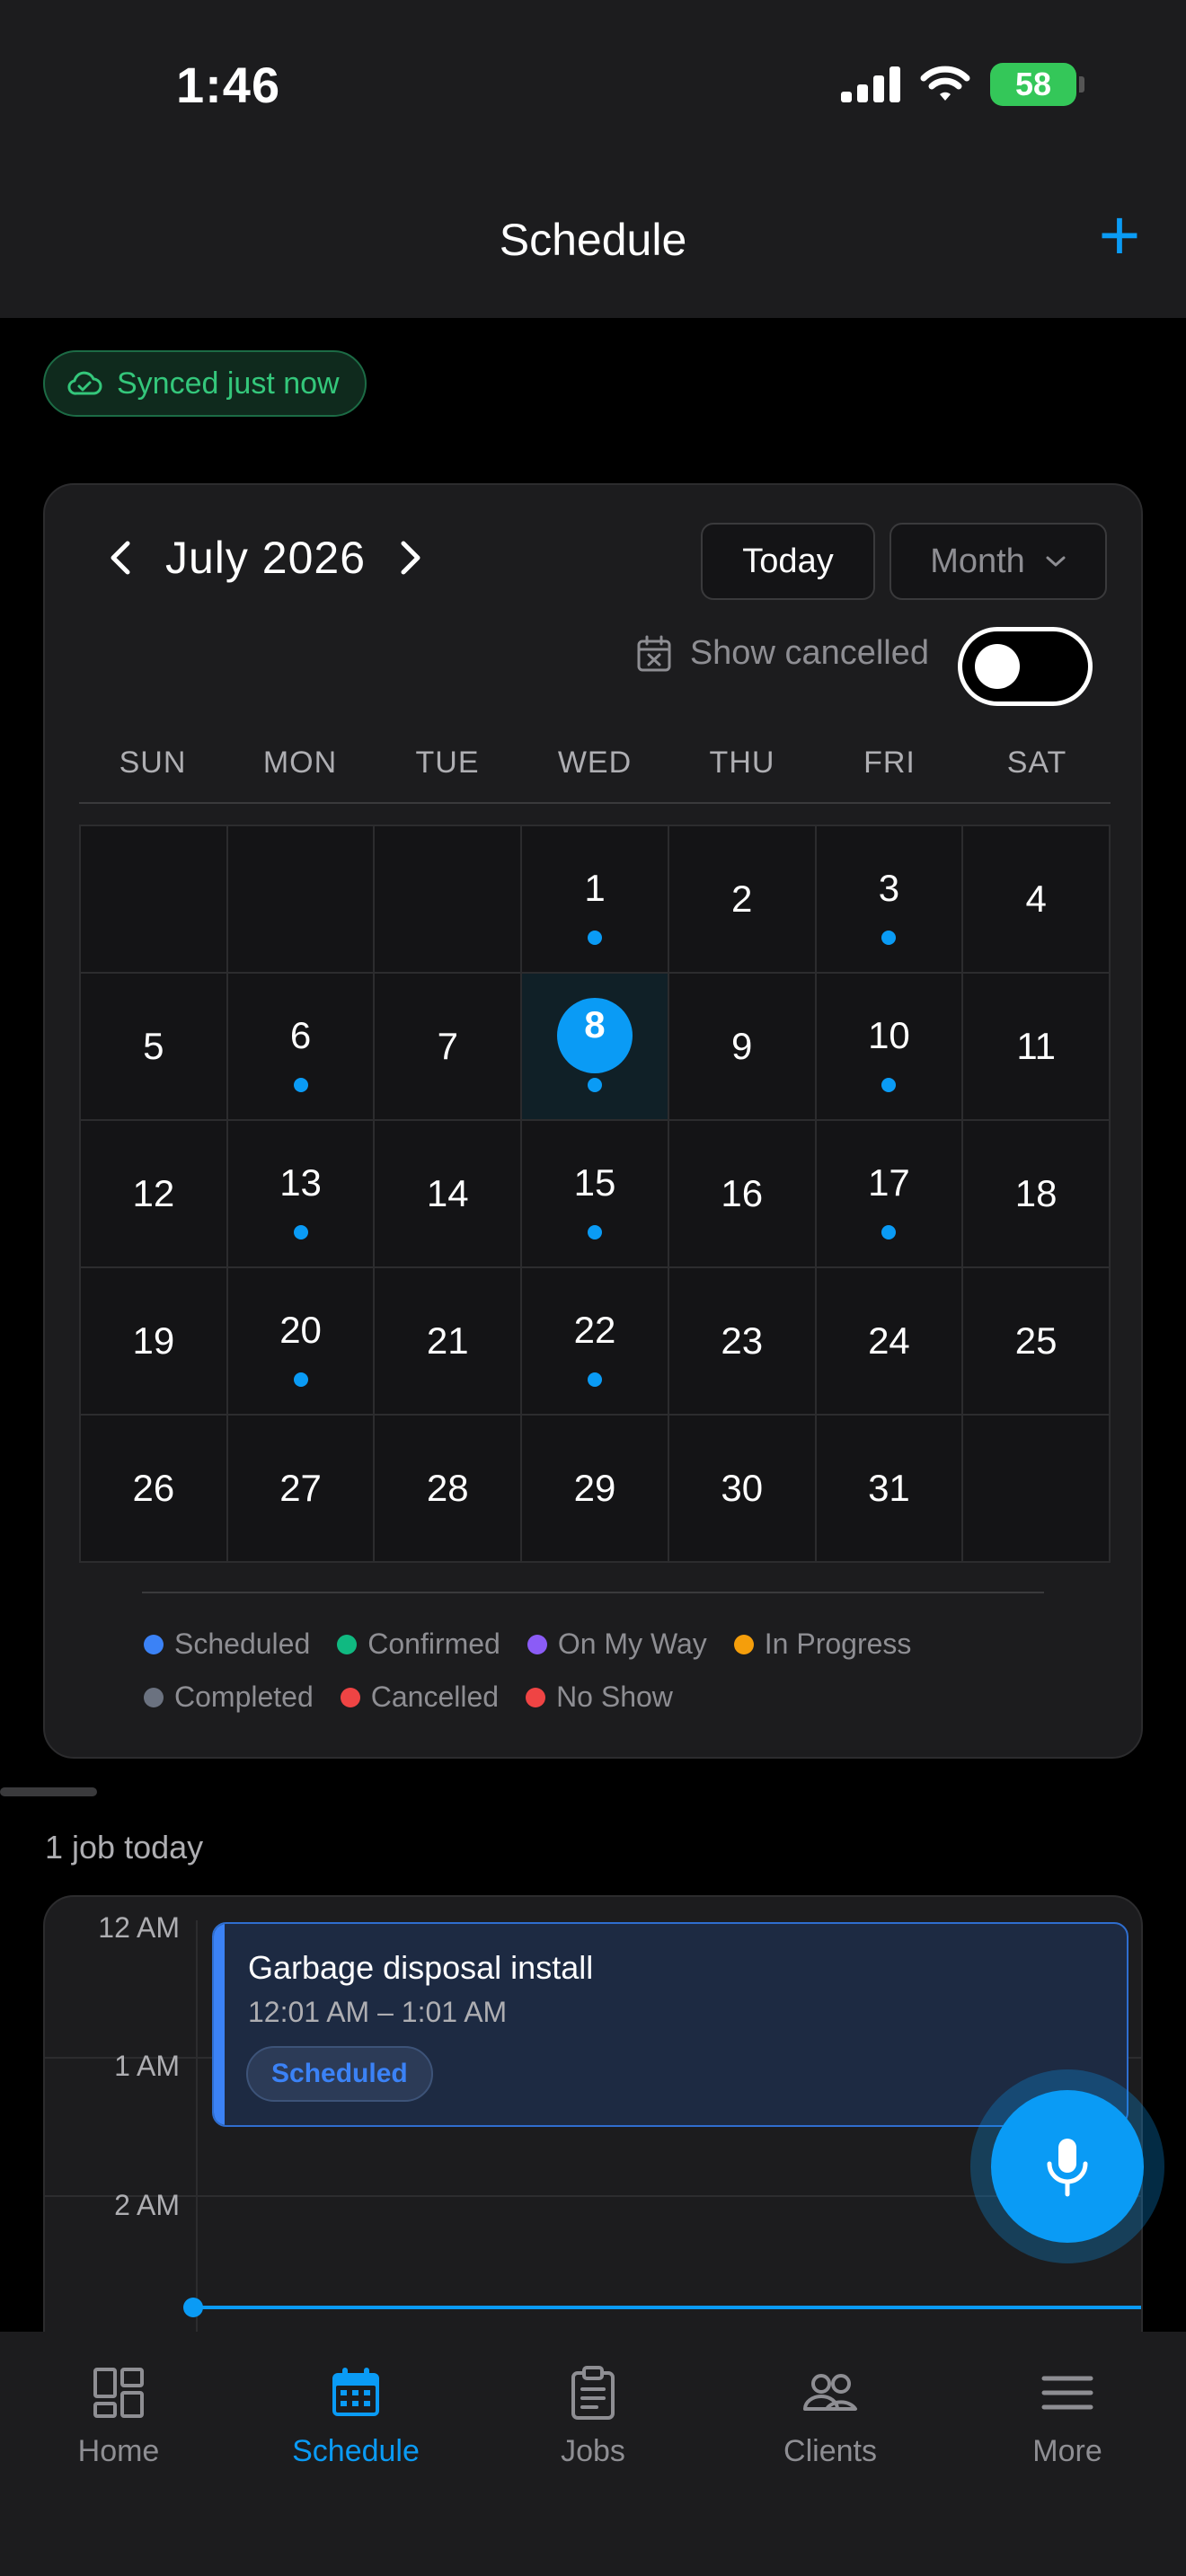  I want to click on voice-button, so click(1067, 2166).